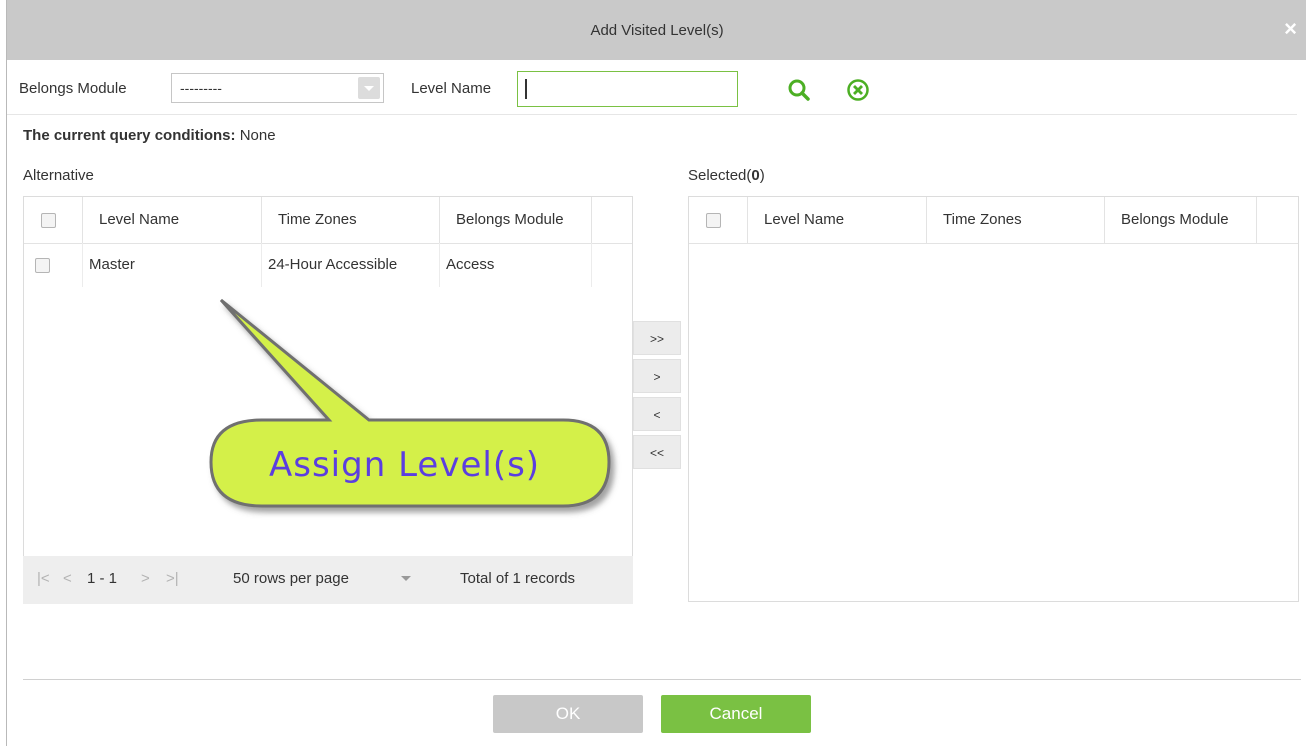 The image size is (1306, 746). What do you see at coordinates (518, 578) in the screenshot?
I see `total-records: Total of 1 records` at bounding box center [518, 578].